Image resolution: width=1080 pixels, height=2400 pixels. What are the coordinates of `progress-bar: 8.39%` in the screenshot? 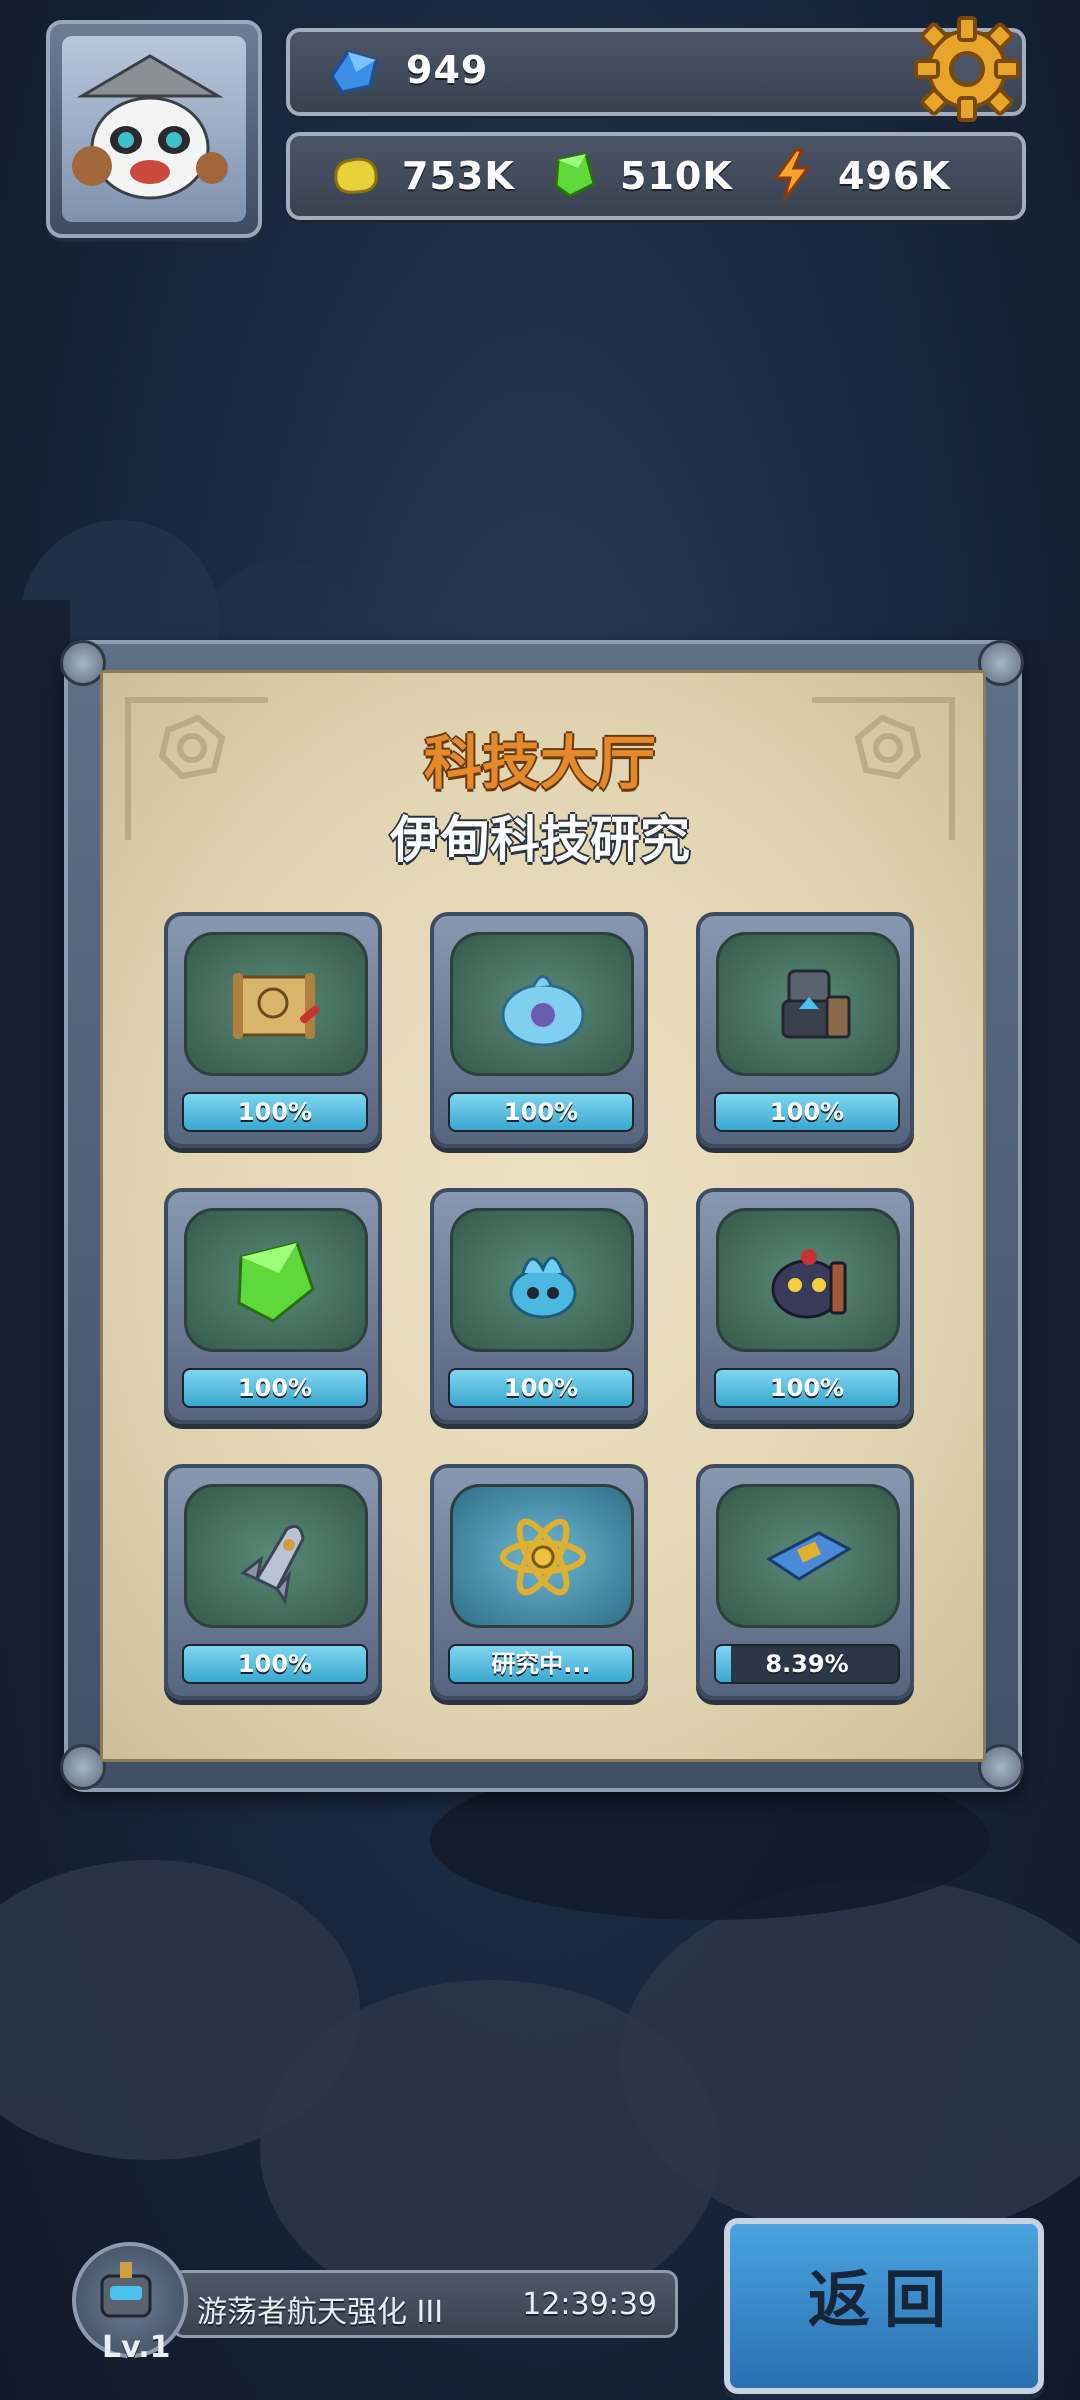 It's located at (807, 1664).